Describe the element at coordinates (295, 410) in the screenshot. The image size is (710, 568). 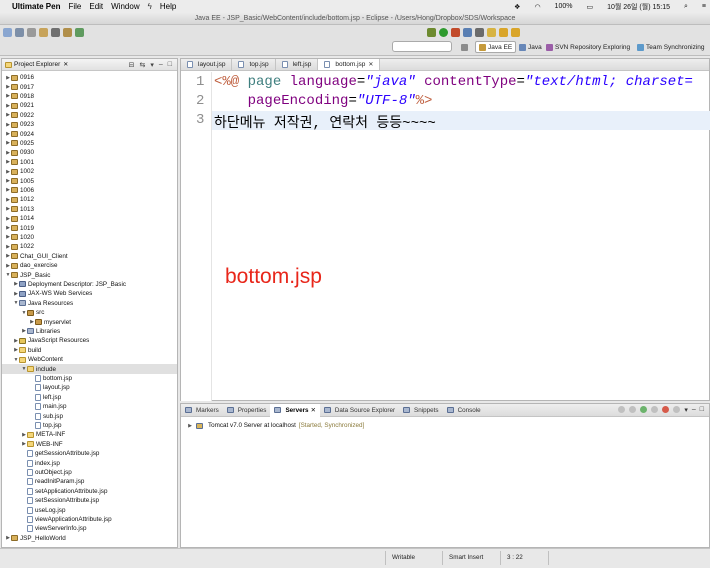
I see `tab-servers: Servers ✕` at that location.